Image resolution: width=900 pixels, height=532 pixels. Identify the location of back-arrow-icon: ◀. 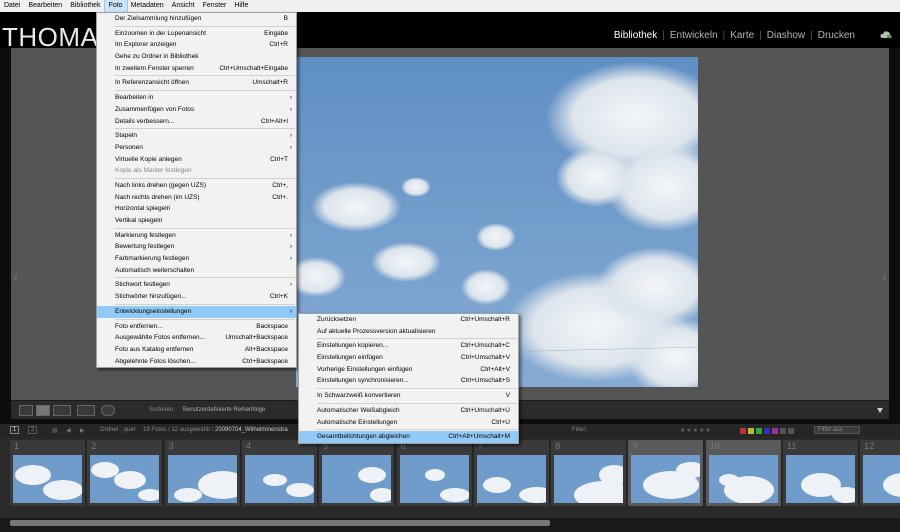
(68, 430).